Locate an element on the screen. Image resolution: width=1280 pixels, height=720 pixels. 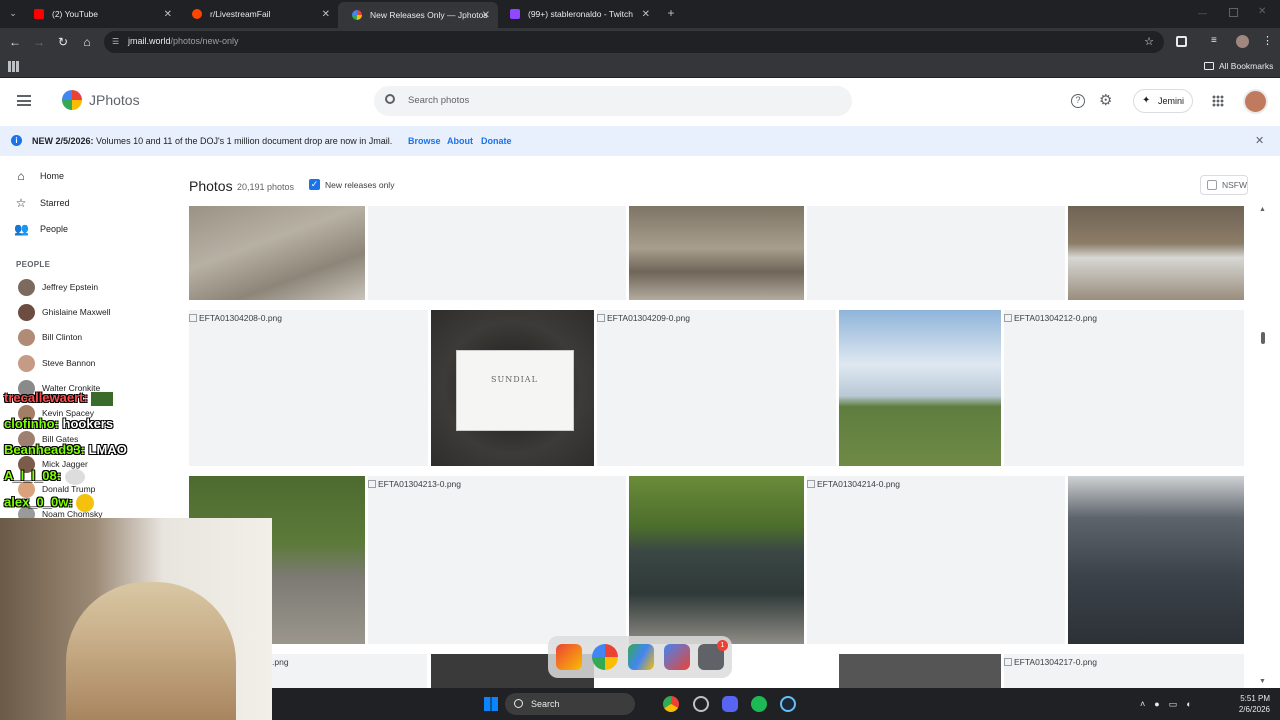
account-avatar is located at coordinates (1255, 101).